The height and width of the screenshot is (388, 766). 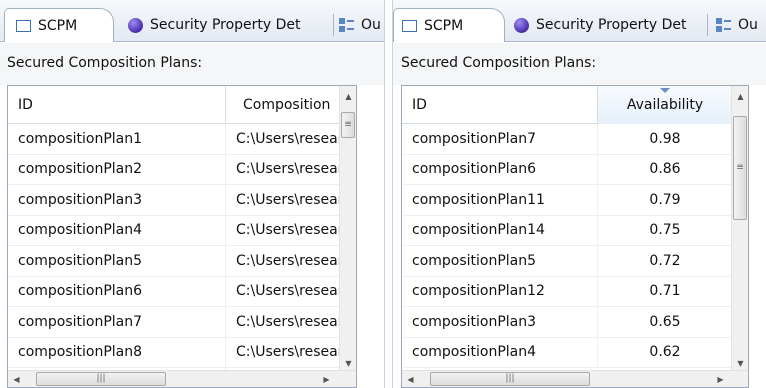 I want to click on cell-availability: 0.72, so click(x=664, y=261).